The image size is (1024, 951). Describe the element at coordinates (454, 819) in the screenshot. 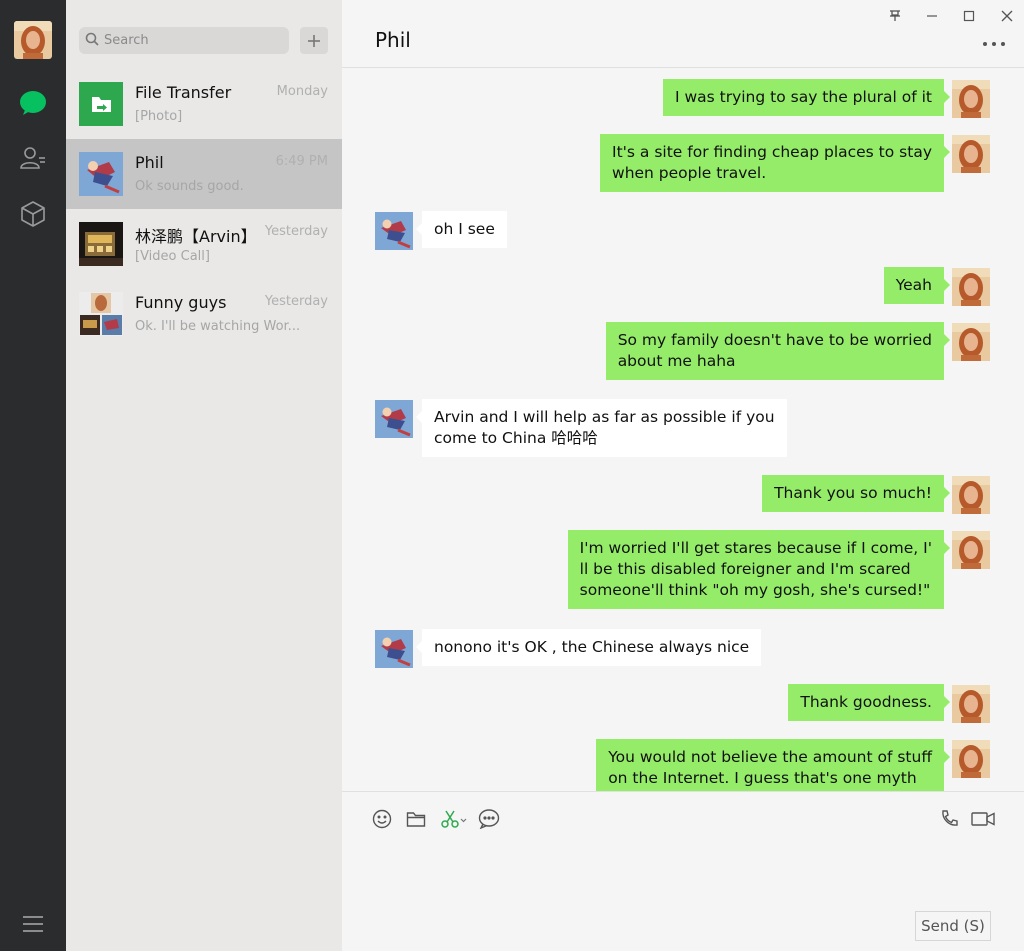

I see `scissors-icon` at that location.